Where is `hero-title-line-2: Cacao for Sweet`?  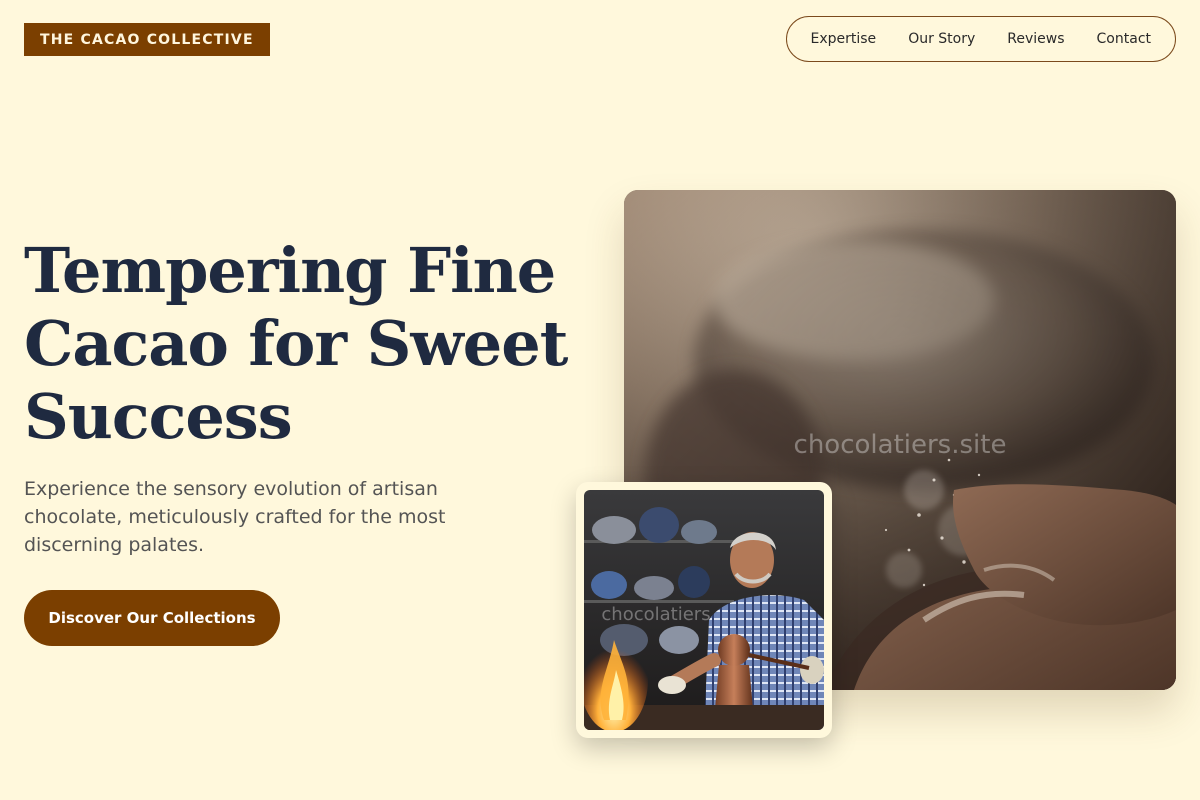 hero-title-line-2: Cacao for Sweet is located at coordinates (296, 343).